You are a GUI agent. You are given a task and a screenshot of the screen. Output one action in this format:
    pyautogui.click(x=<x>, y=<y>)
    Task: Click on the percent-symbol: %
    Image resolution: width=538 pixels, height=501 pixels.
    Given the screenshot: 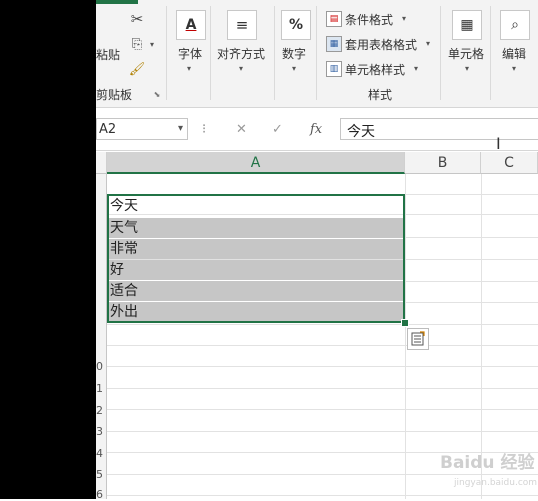 What is the action you would take?
    pyautogui.click(x=296, y=25)
    